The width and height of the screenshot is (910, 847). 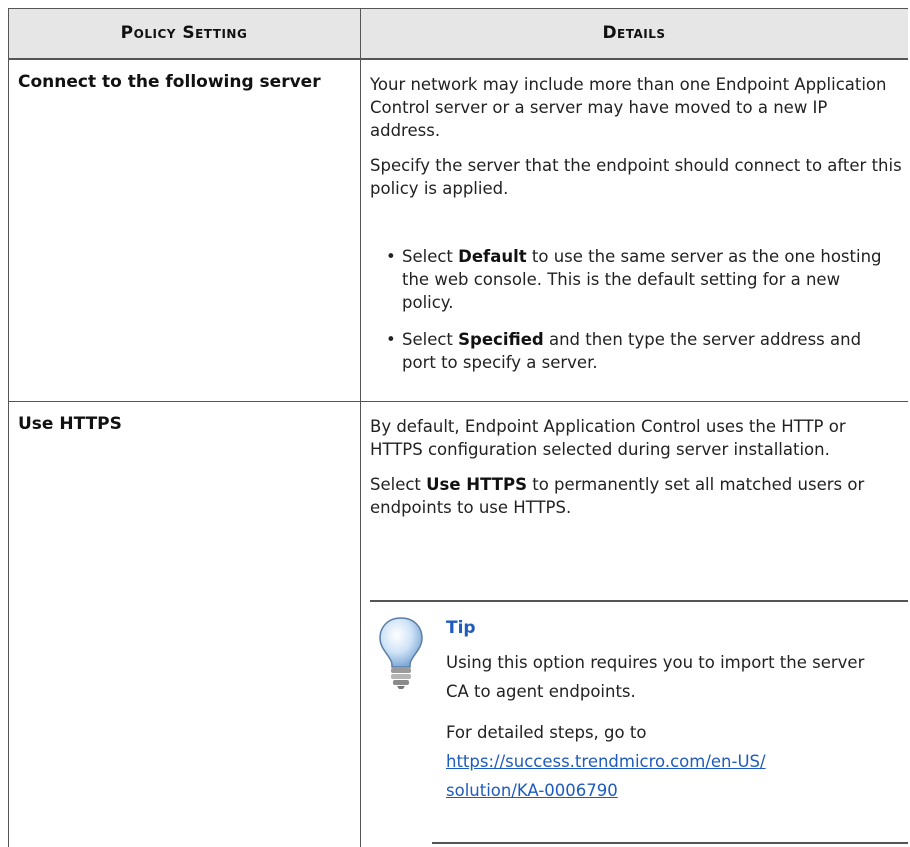 What do you see at coordinates (458, 401) in the screenshot?
I see `row-divider` at bounding box center [458, 401].